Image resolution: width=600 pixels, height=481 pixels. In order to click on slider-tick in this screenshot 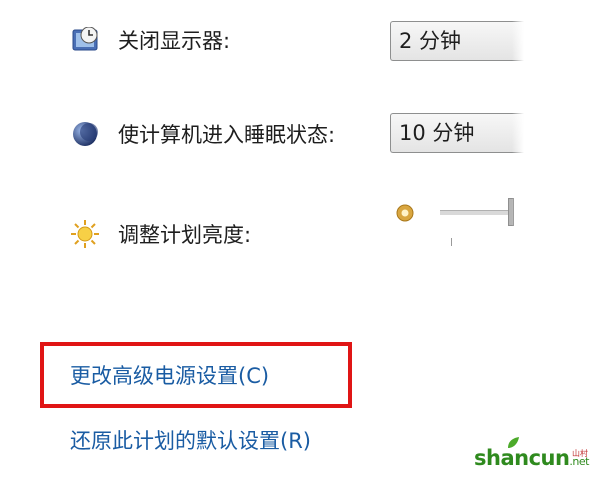, I will do `click(451, 242)`.